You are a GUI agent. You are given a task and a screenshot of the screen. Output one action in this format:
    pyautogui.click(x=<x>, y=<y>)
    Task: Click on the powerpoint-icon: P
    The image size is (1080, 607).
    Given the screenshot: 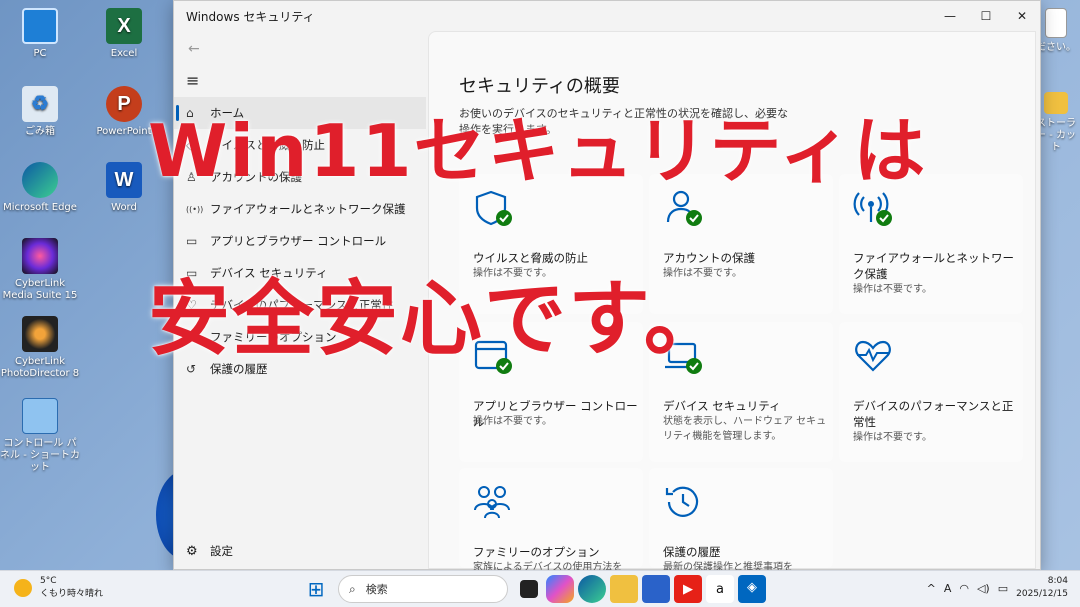 What is the action you would take?
    pyautogui.click(x=124, y=104)
    